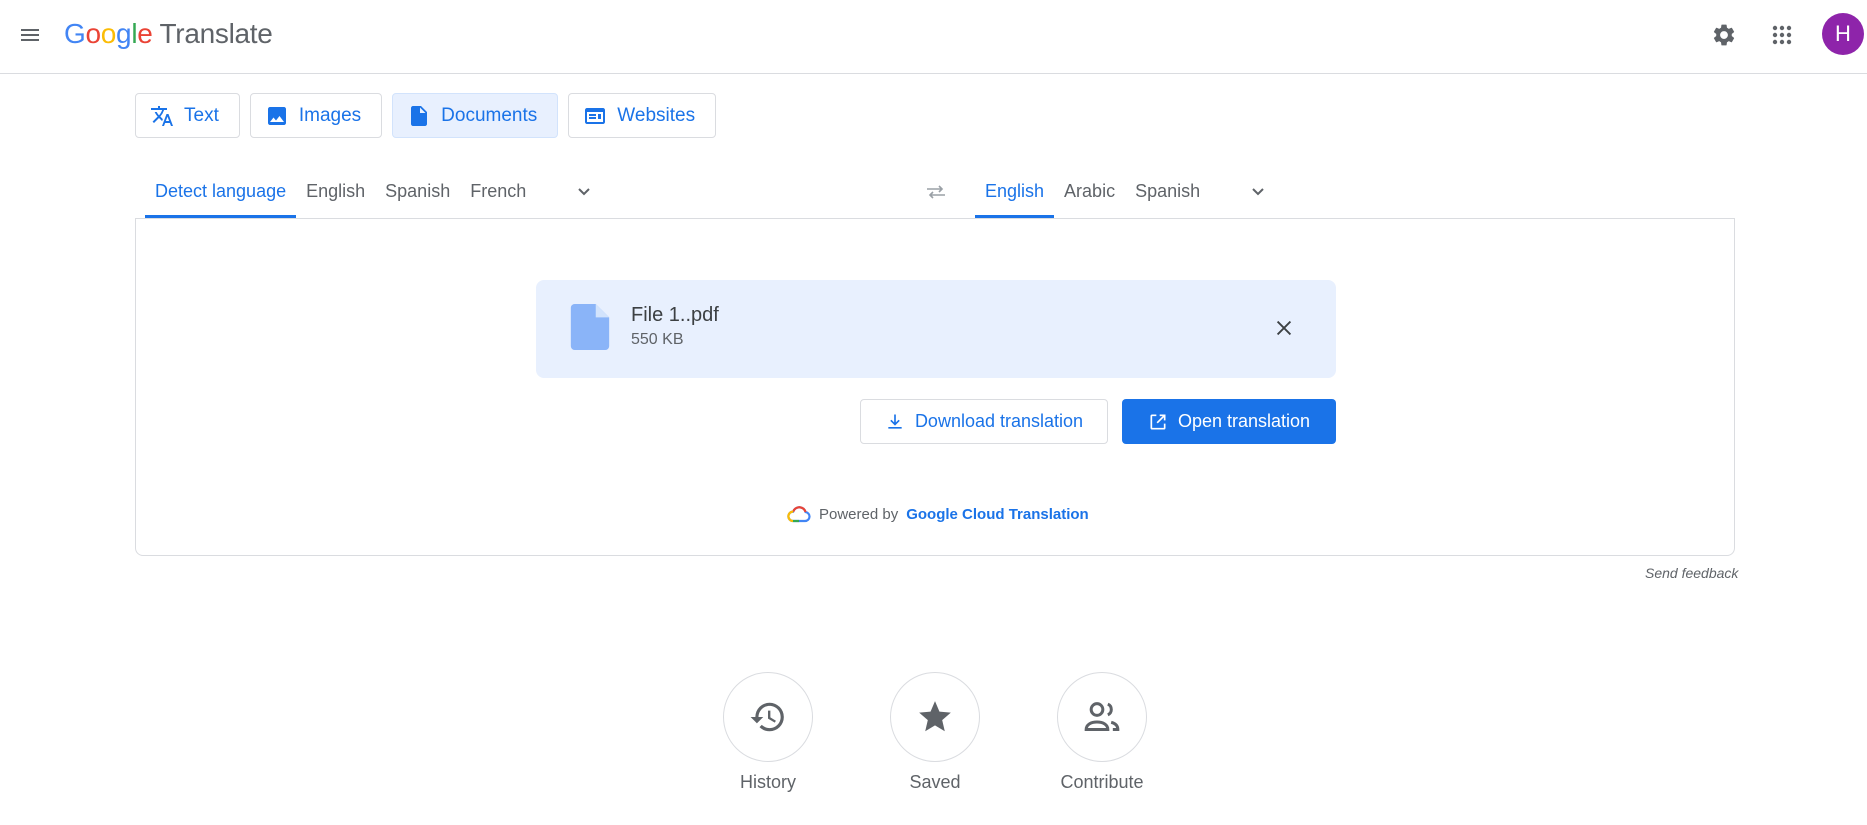  I want to click on tab-text-label: Text, so click(201, 115).